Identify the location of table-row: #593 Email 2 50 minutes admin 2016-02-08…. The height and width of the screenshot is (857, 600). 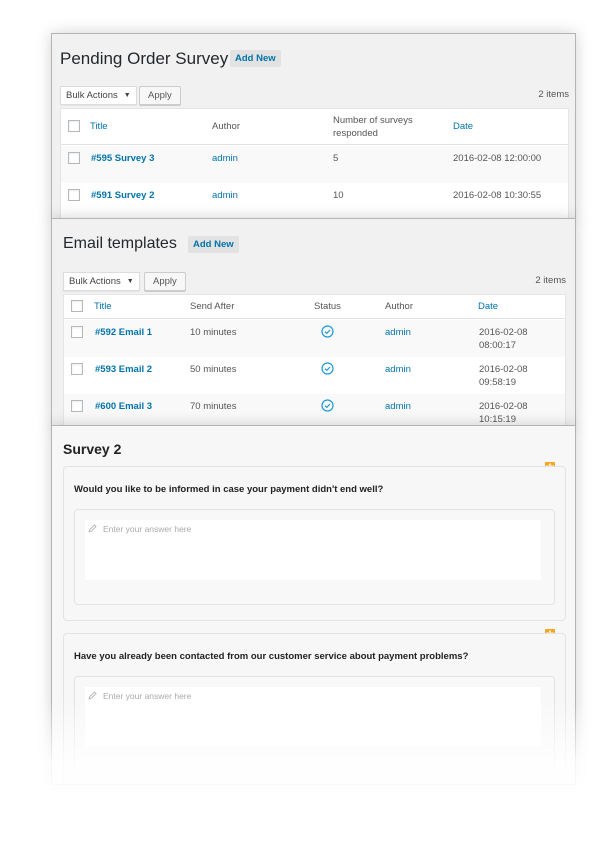
(314, 375).